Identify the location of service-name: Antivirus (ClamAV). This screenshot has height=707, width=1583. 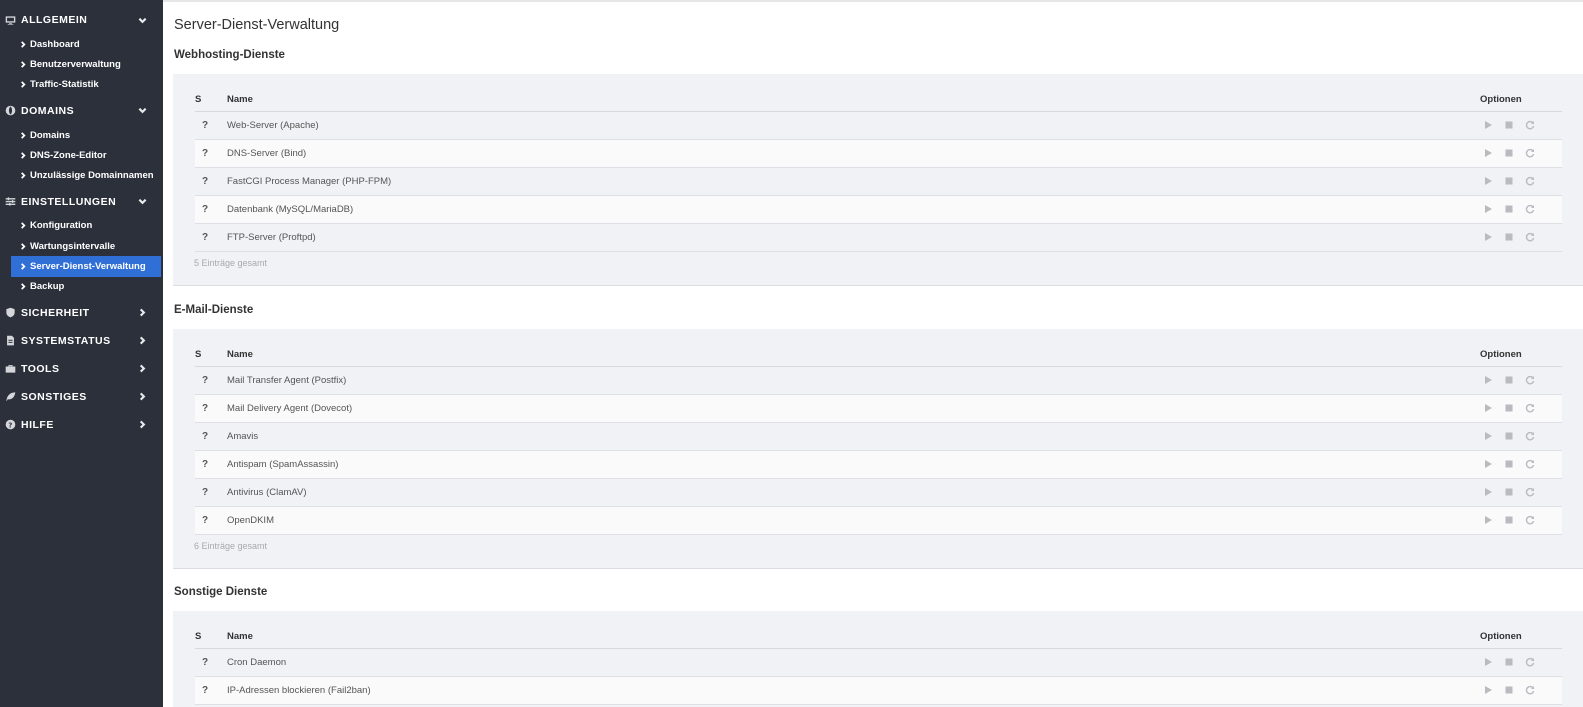
(853, 492).